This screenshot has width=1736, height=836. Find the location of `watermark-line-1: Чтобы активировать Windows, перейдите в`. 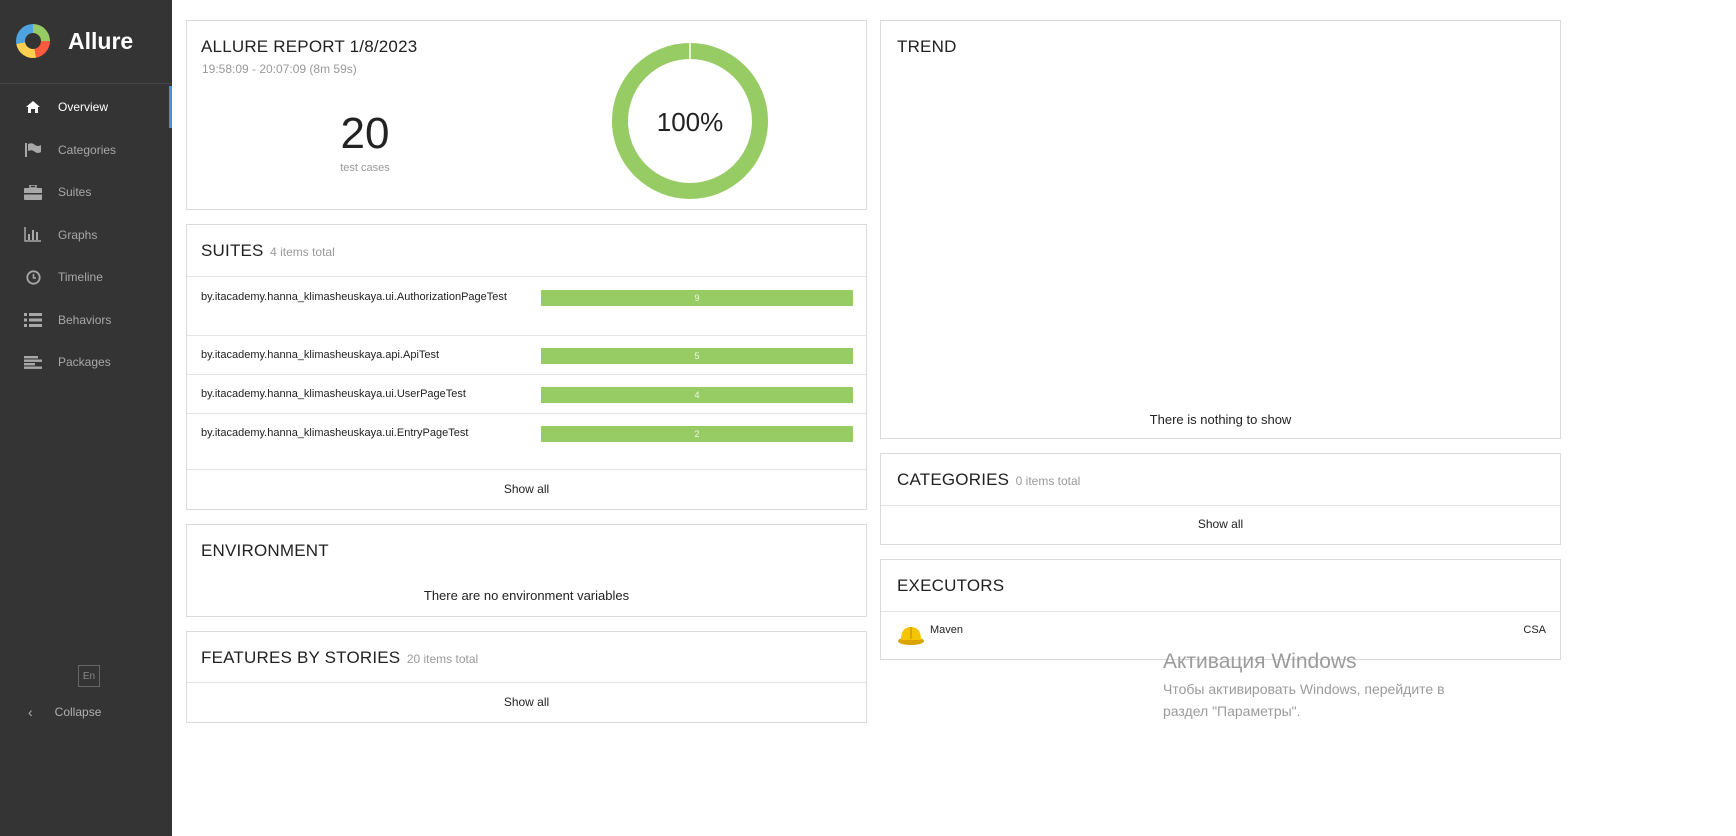

watermark-line-1: Чтобы активировать Windows, перейдите в is located at coordinates (1304, 689).